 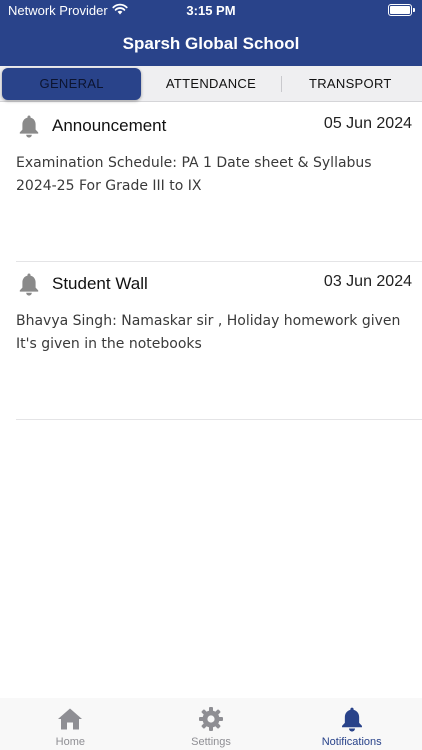 I want to click on nav-home: Home, so click(x=70, y=724).